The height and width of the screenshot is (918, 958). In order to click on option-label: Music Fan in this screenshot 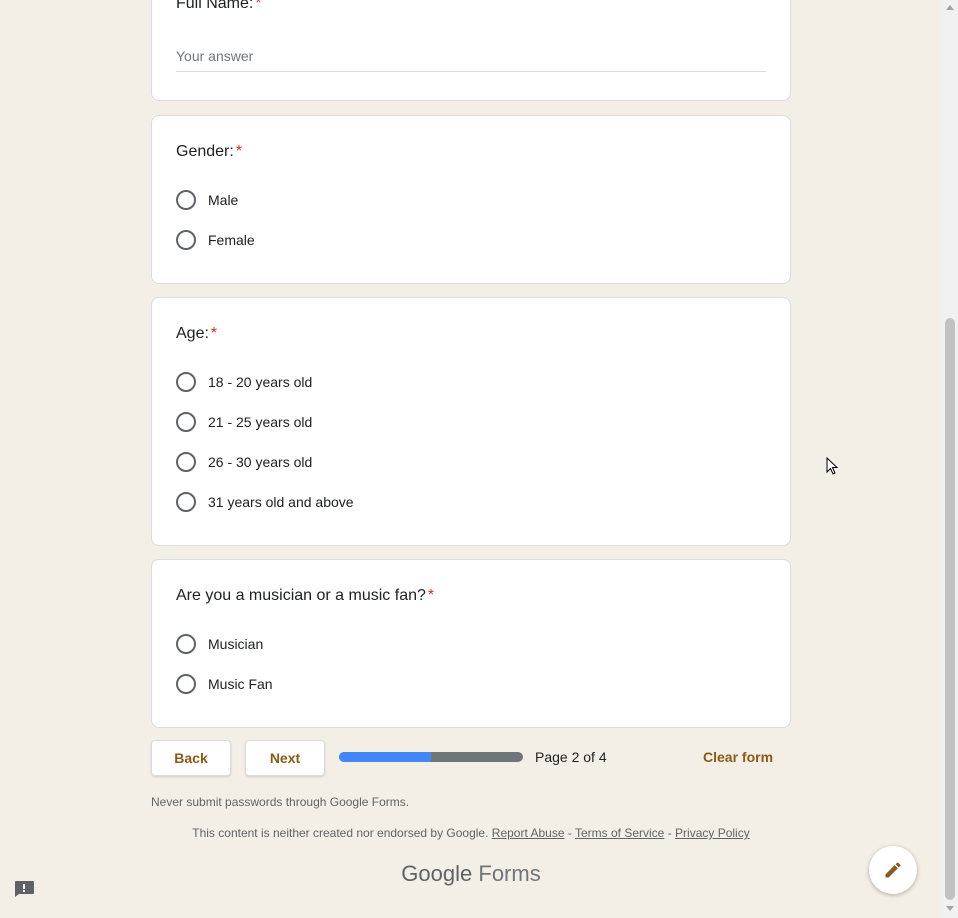, I will do `click(240, 684)`.